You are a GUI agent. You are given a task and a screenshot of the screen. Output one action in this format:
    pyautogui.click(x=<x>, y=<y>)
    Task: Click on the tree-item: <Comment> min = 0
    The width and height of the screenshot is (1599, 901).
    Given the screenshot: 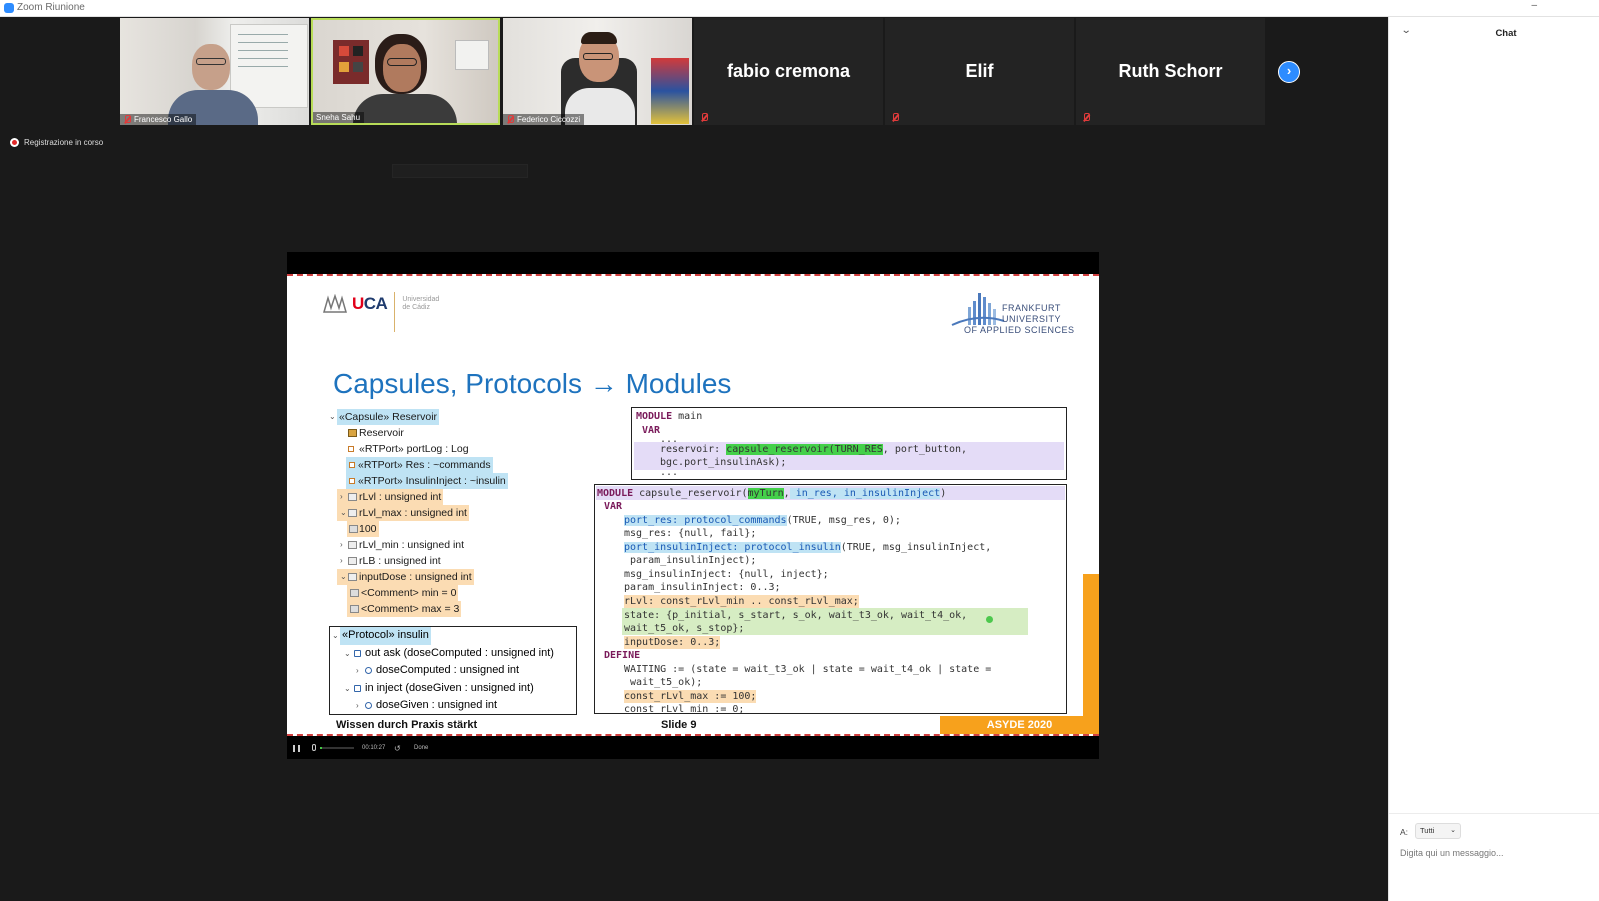 What is the action you would take?
    pyautogui.click(x=453, y=593)
    